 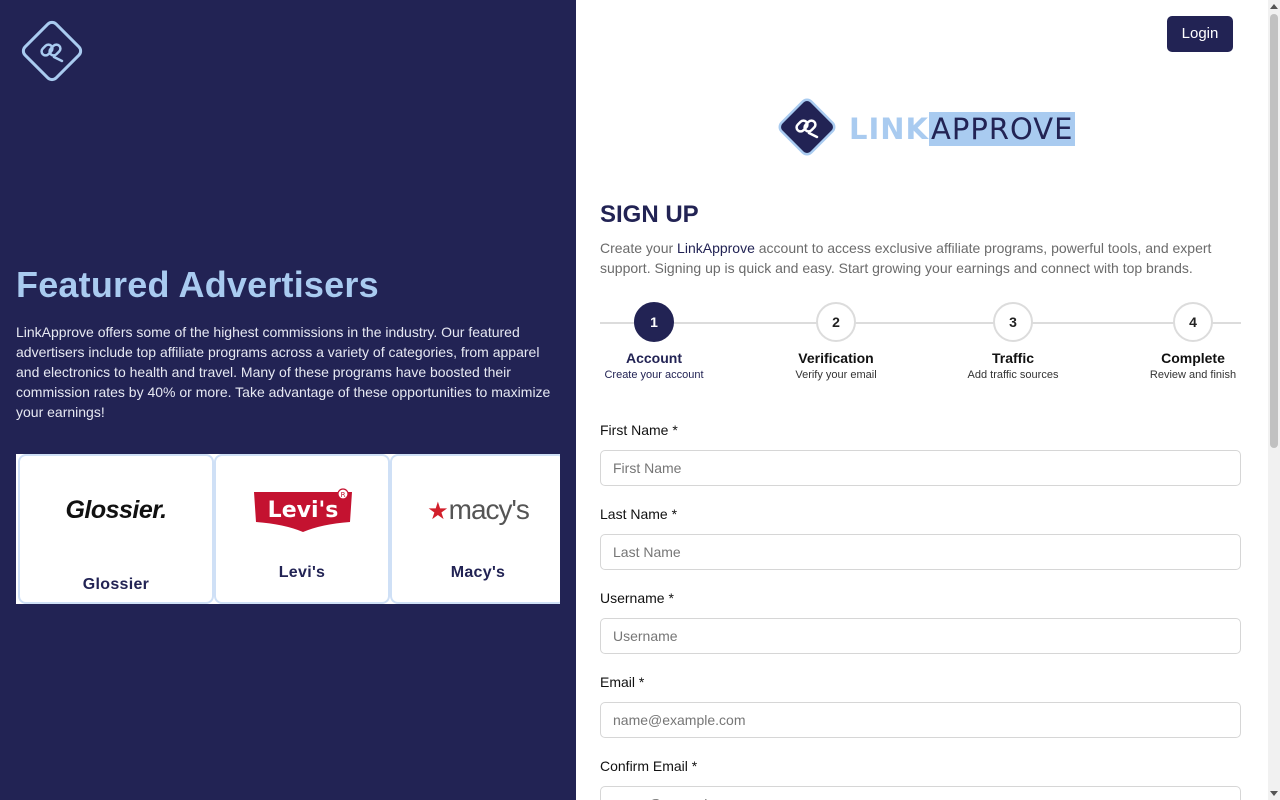 I want to click on step-subtitle: Add traffic sources, so click(x=1013, y=375).